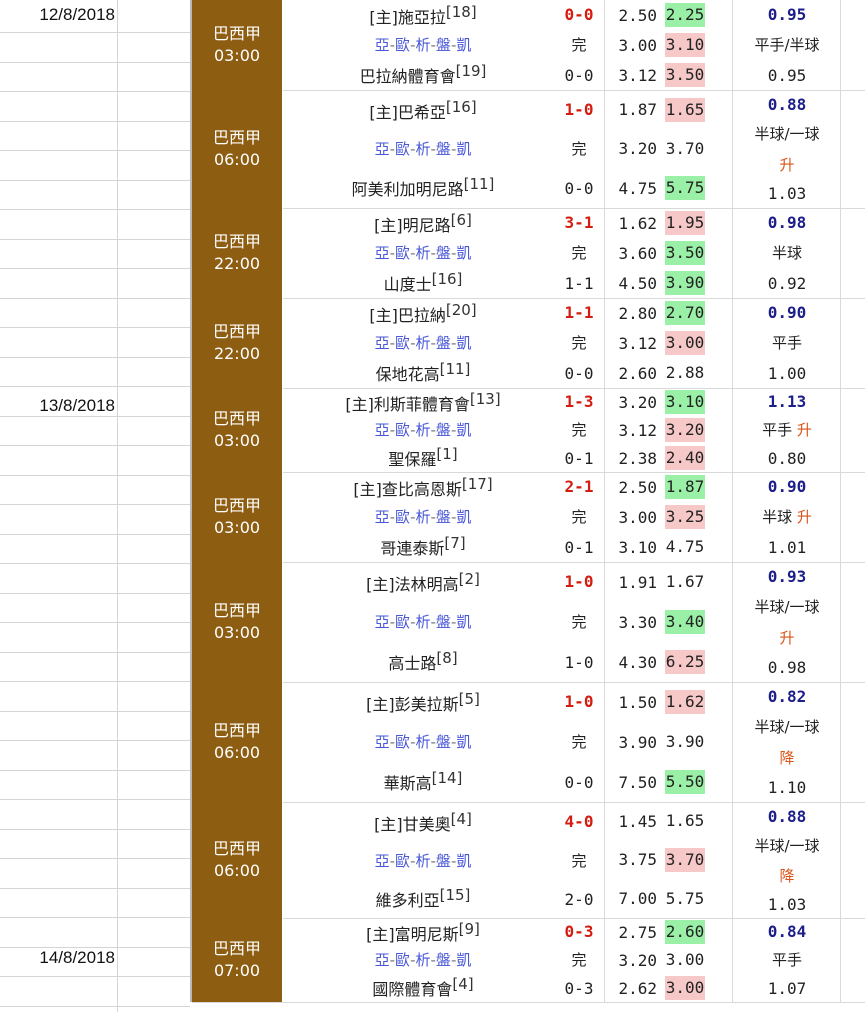  Describe the element at coordinates (685, 148) in the screenshot. I see `live-odds: 3.70` at that location.